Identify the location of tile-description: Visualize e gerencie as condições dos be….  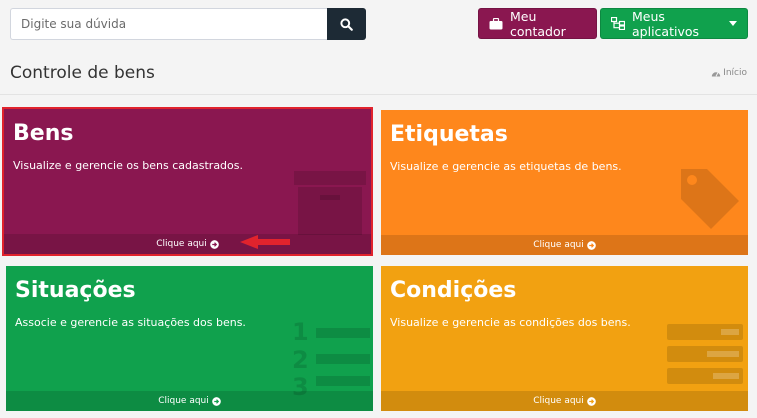
(510, 322).